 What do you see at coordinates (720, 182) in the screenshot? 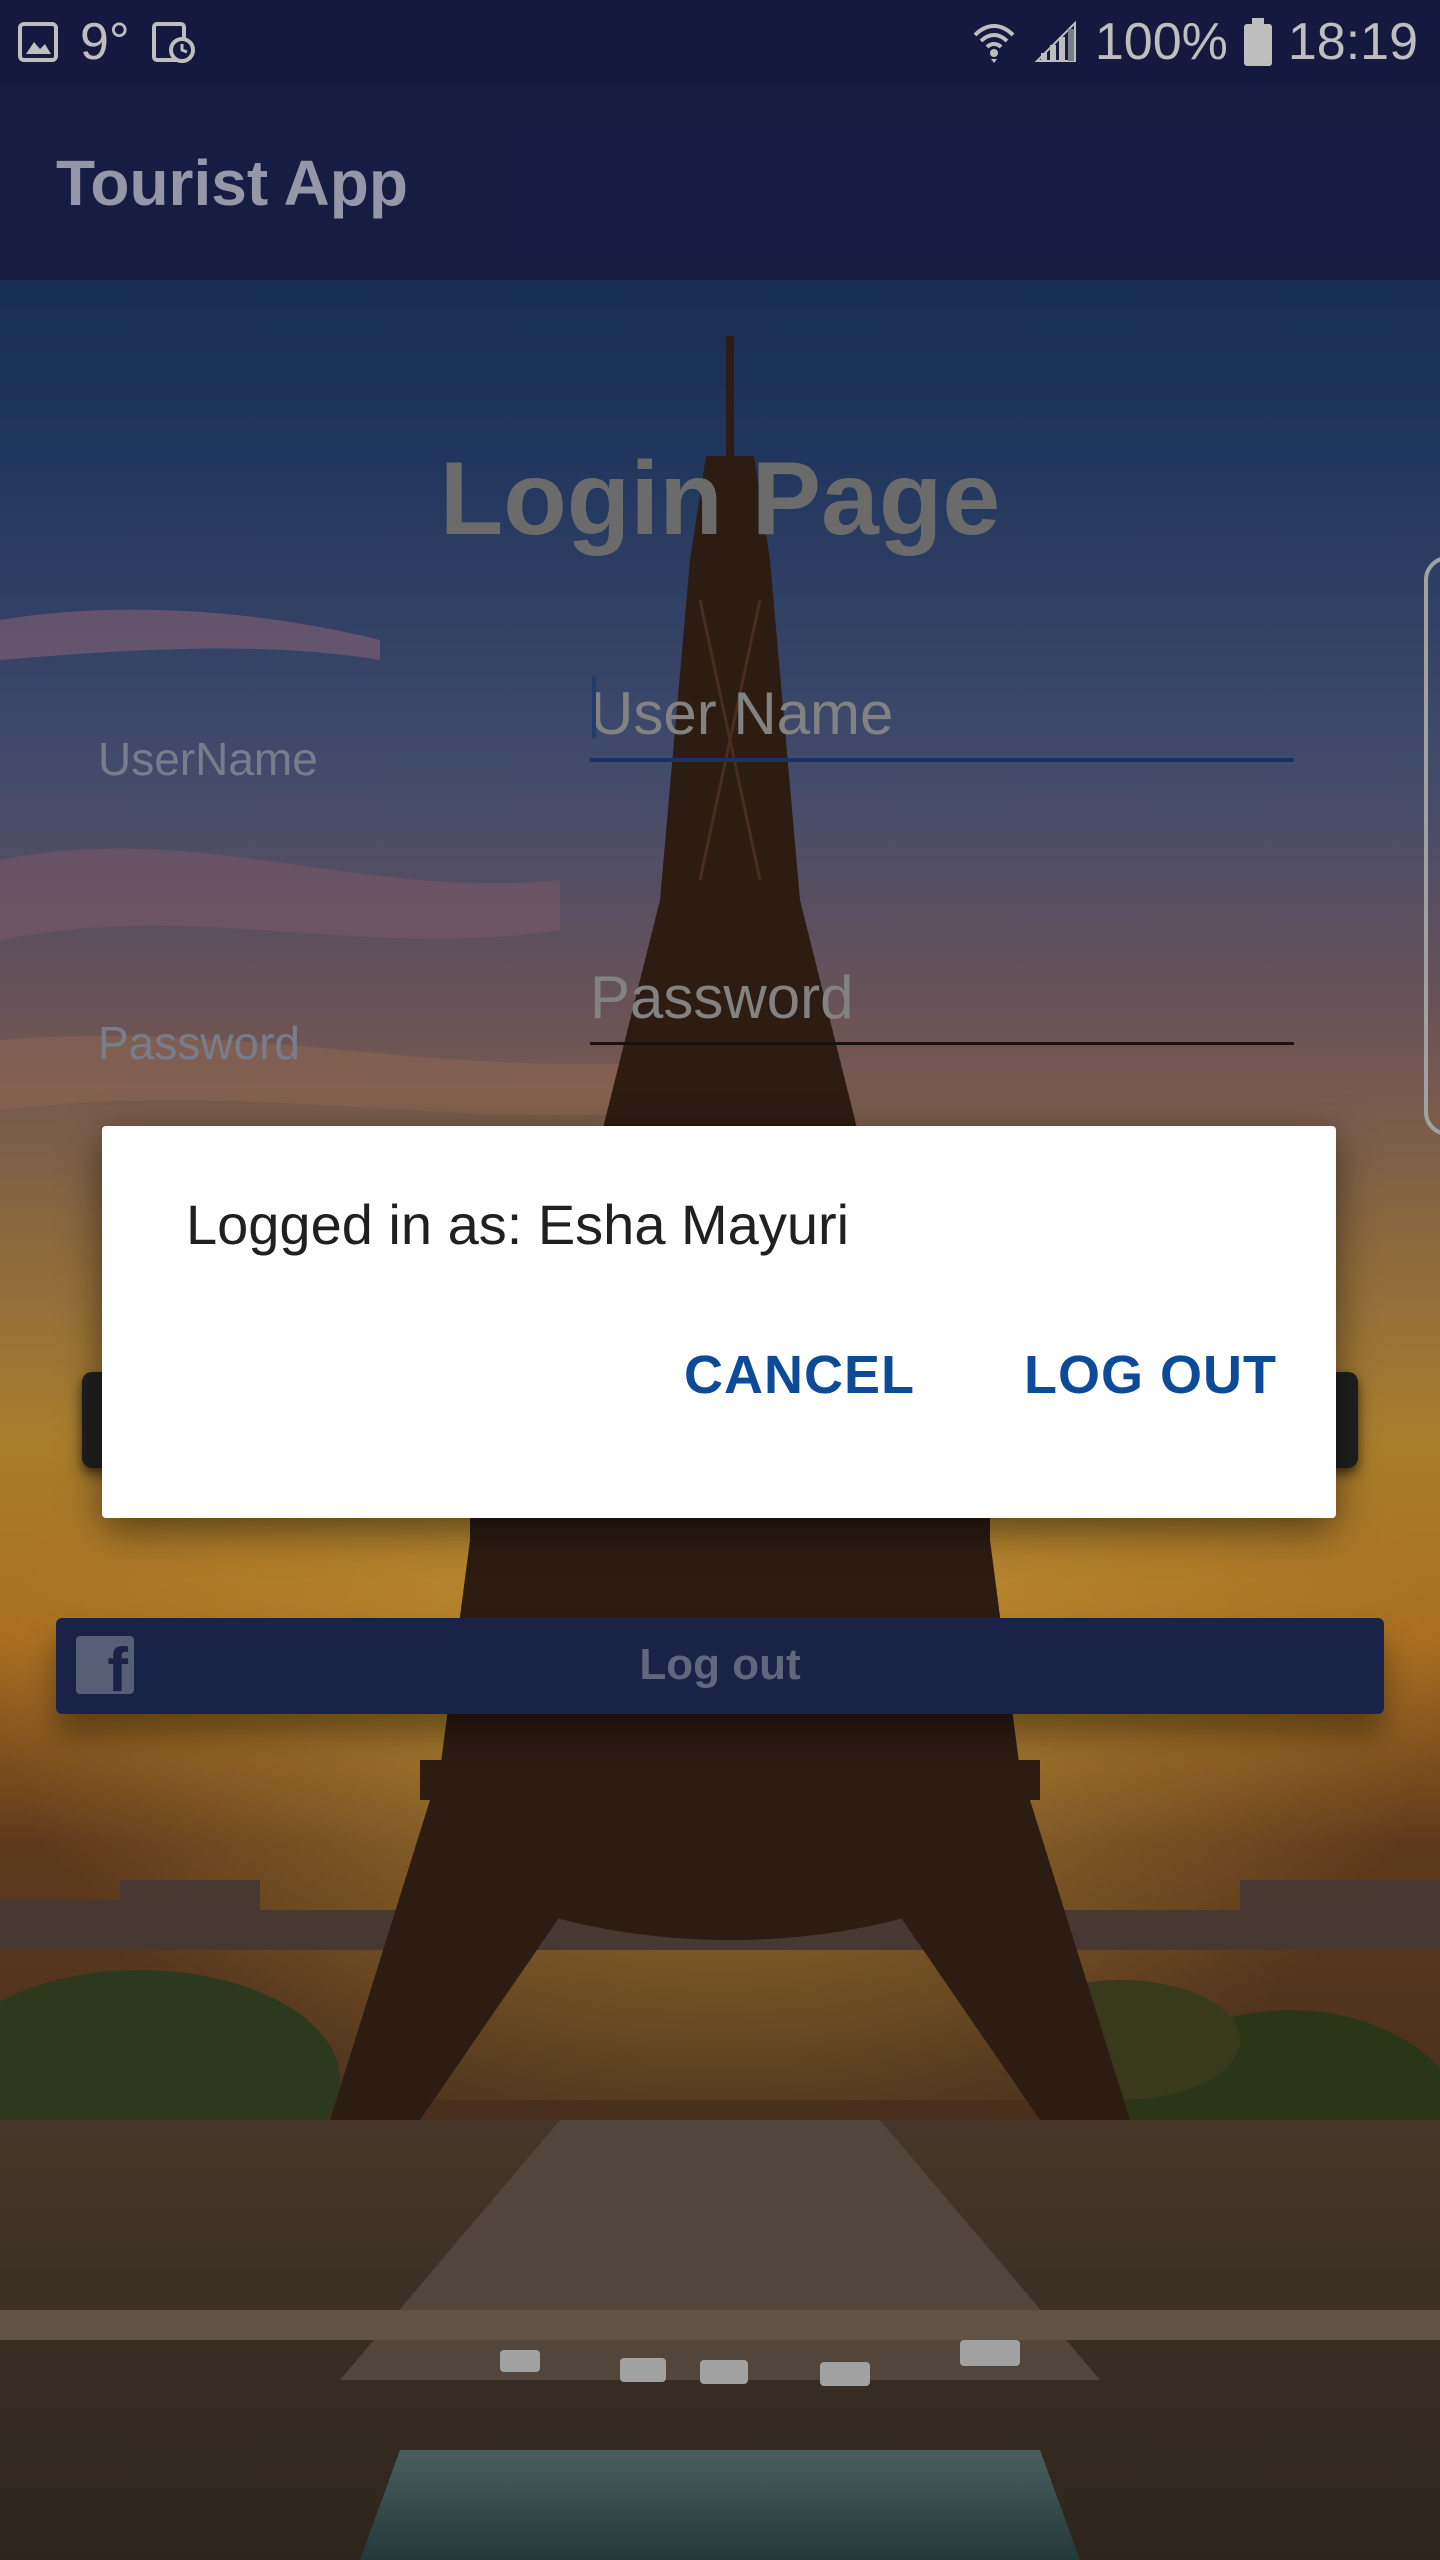
I see `app-bar: Tourist App` at bounding box center [720, 182].